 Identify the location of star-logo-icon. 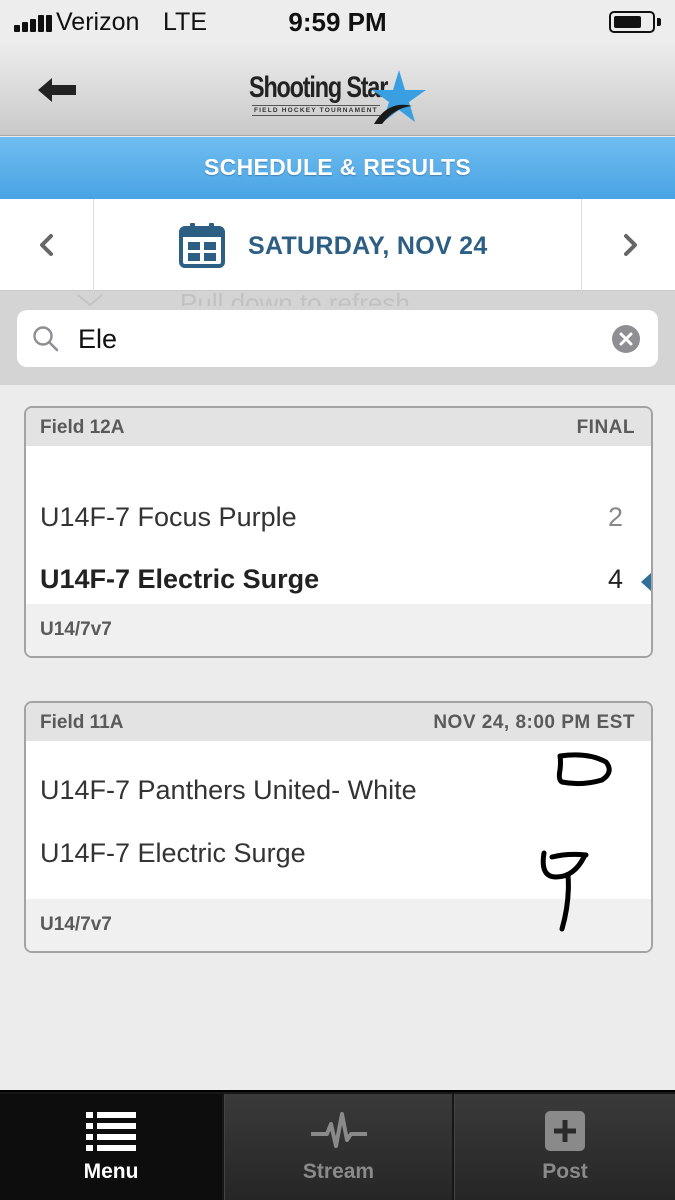
(399, 97).